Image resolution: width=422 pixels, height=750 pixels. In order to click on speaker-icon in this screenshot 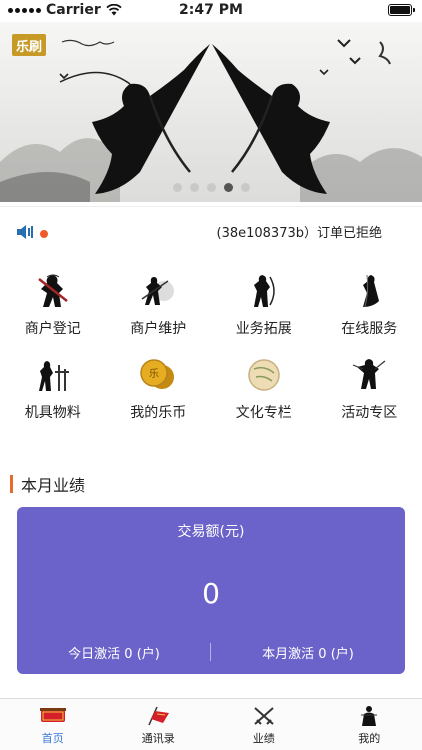, I will do `click(25, 232)`.